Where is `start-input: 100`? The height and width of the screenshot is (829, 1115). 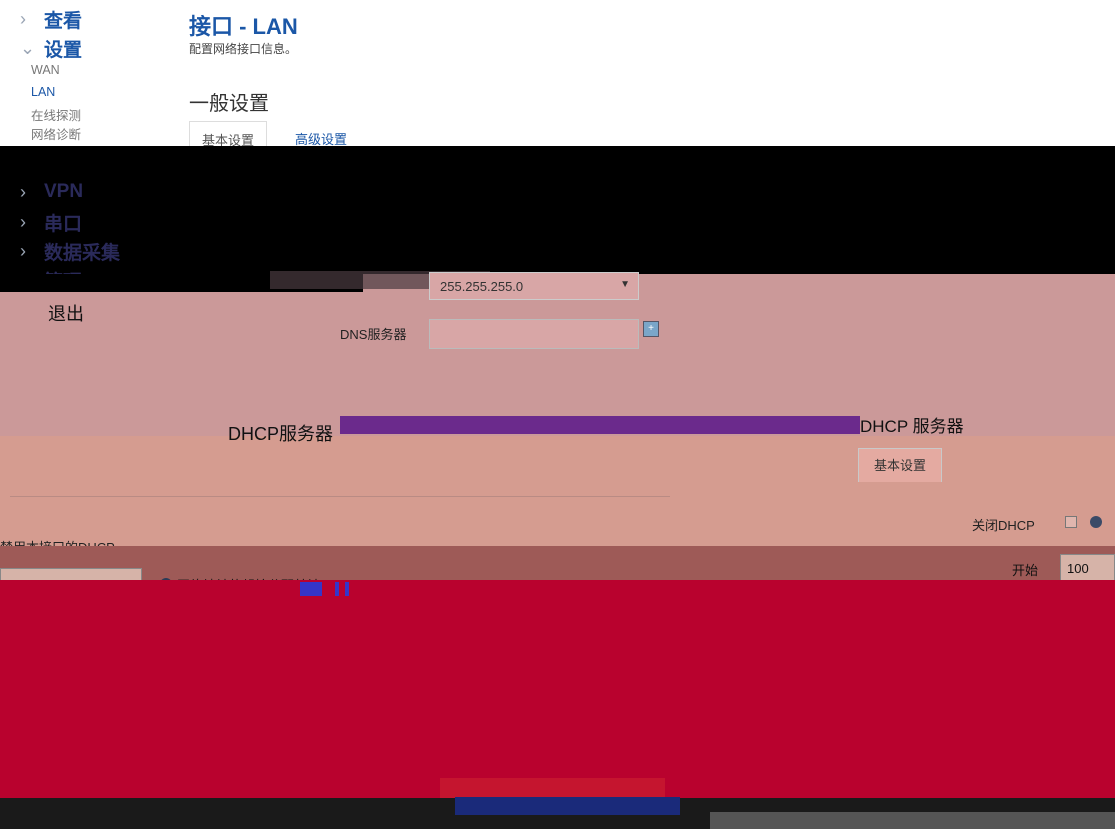 start-input: 100 is located at coordinates (1087, 568).